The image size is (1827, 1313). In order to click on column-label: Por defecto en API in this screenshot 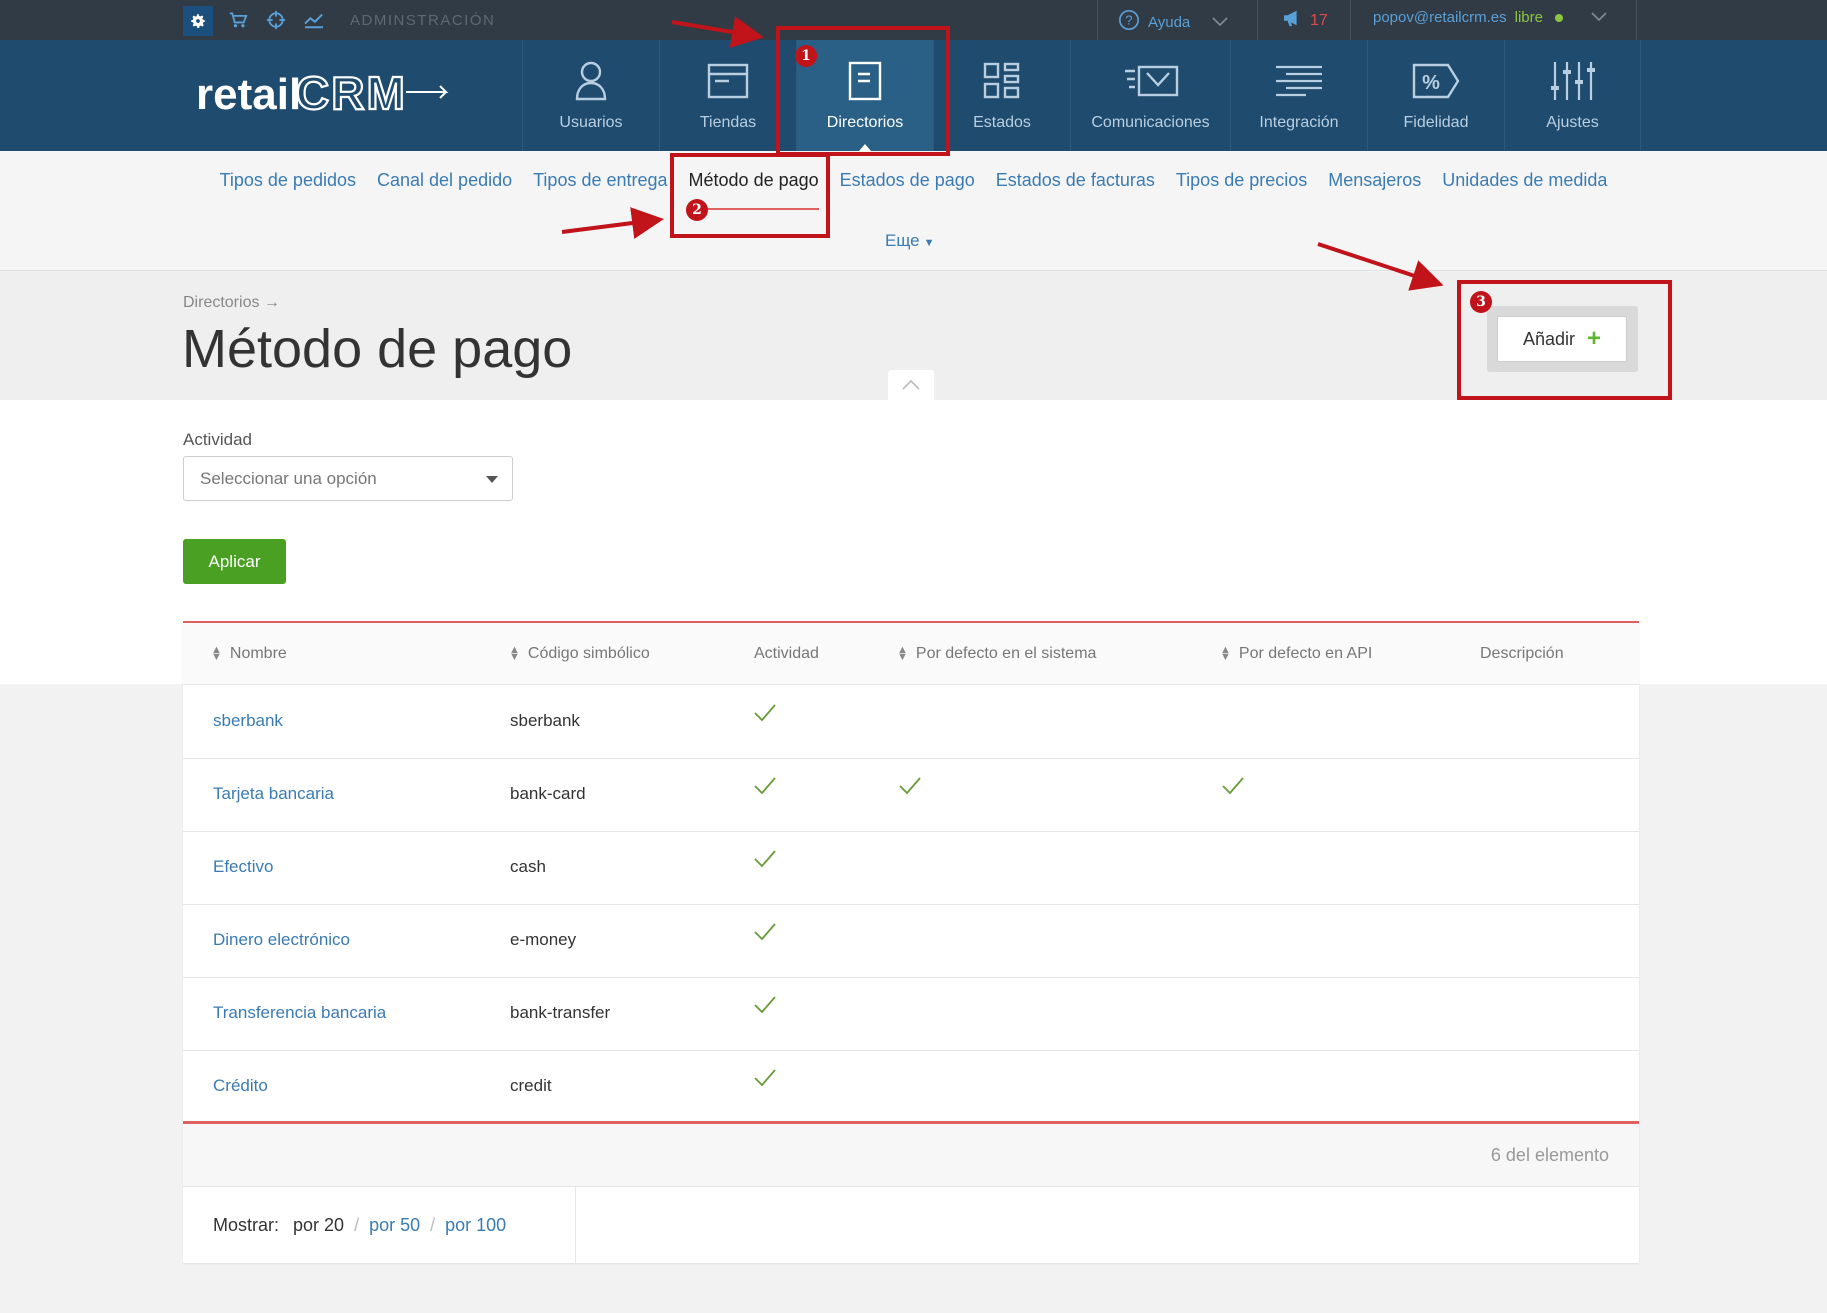, I will do `click(1305, 653)`.